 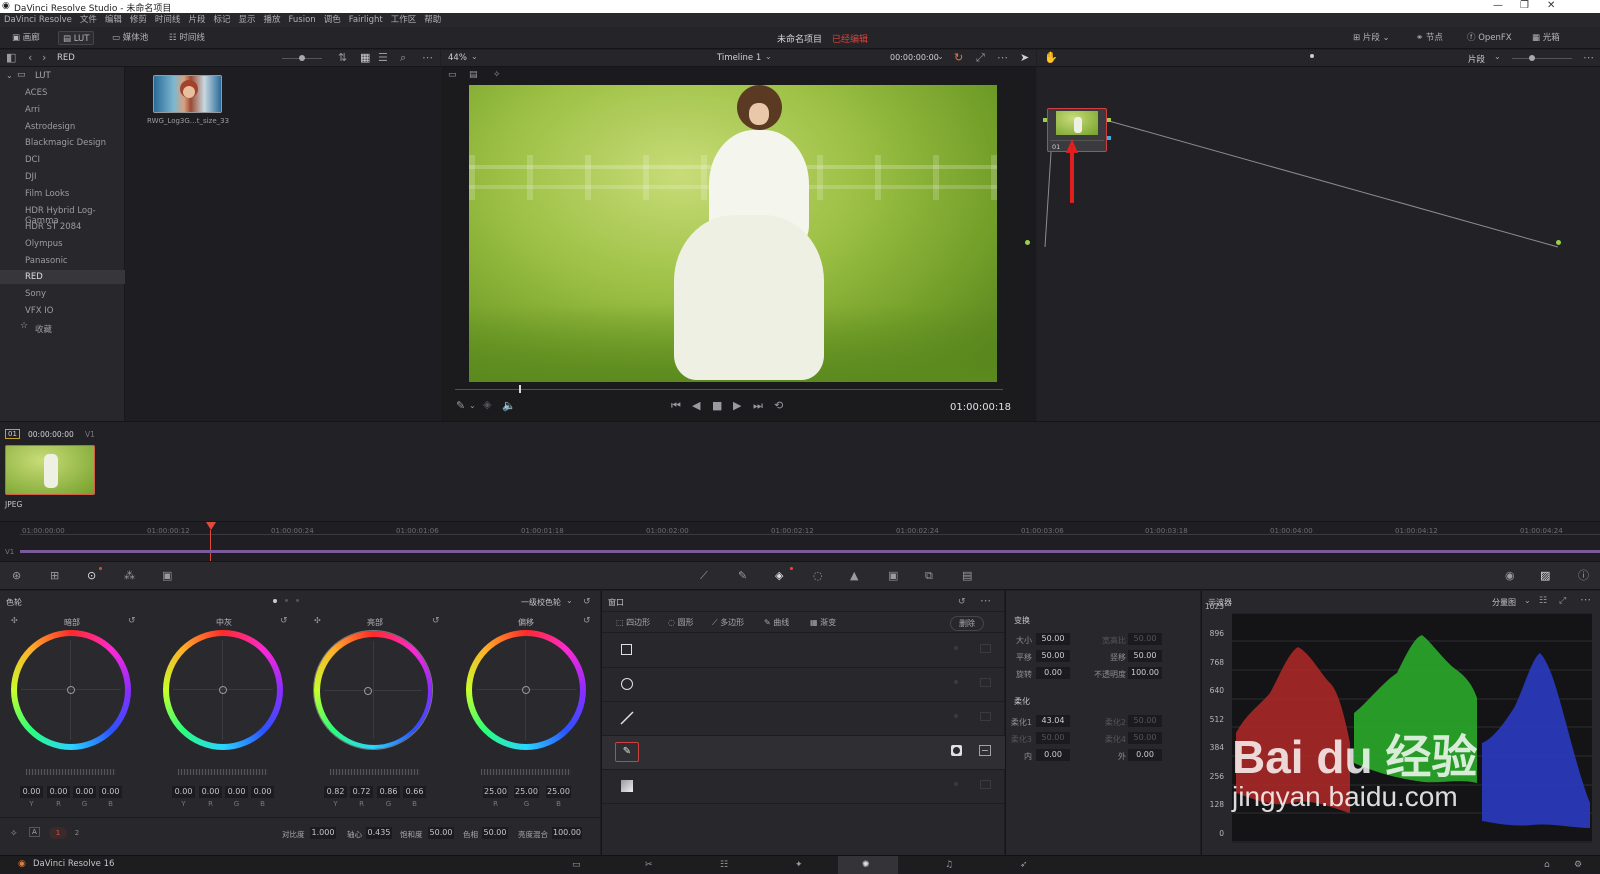 I want to click on midtones-y: 0.00, so click(x=183, y=792).